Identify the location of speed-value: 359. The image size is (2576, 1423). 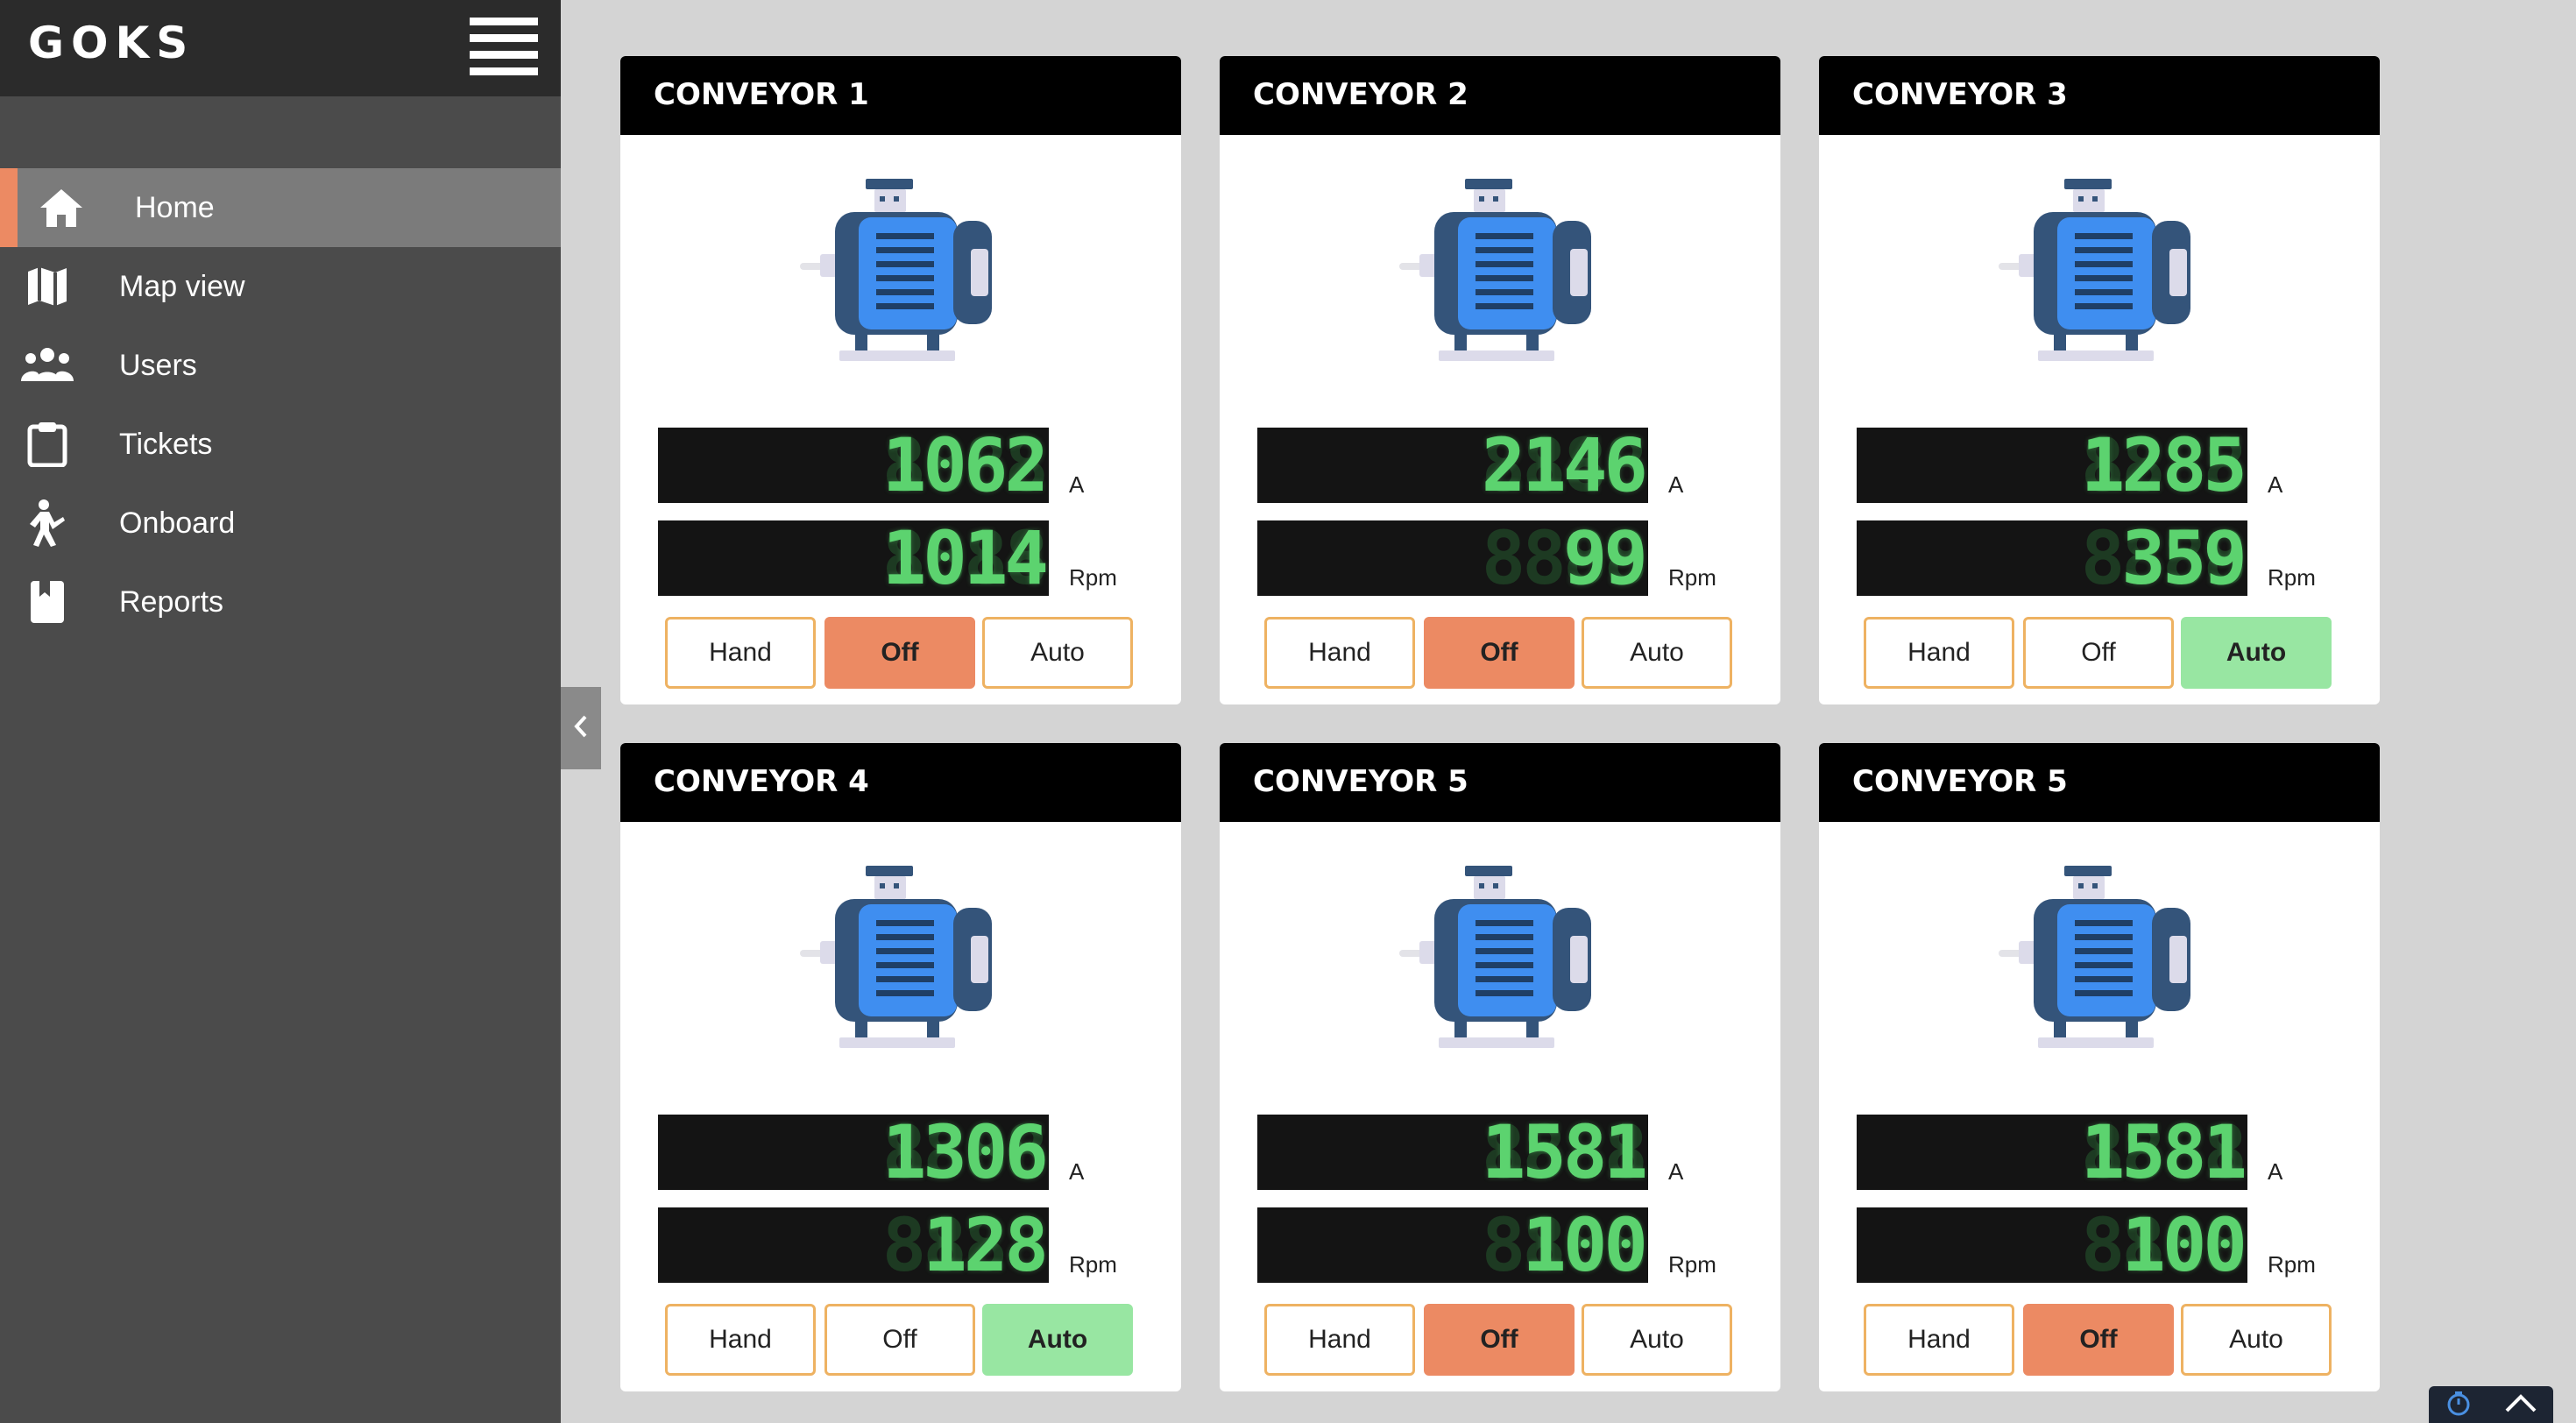
(2184, 558).